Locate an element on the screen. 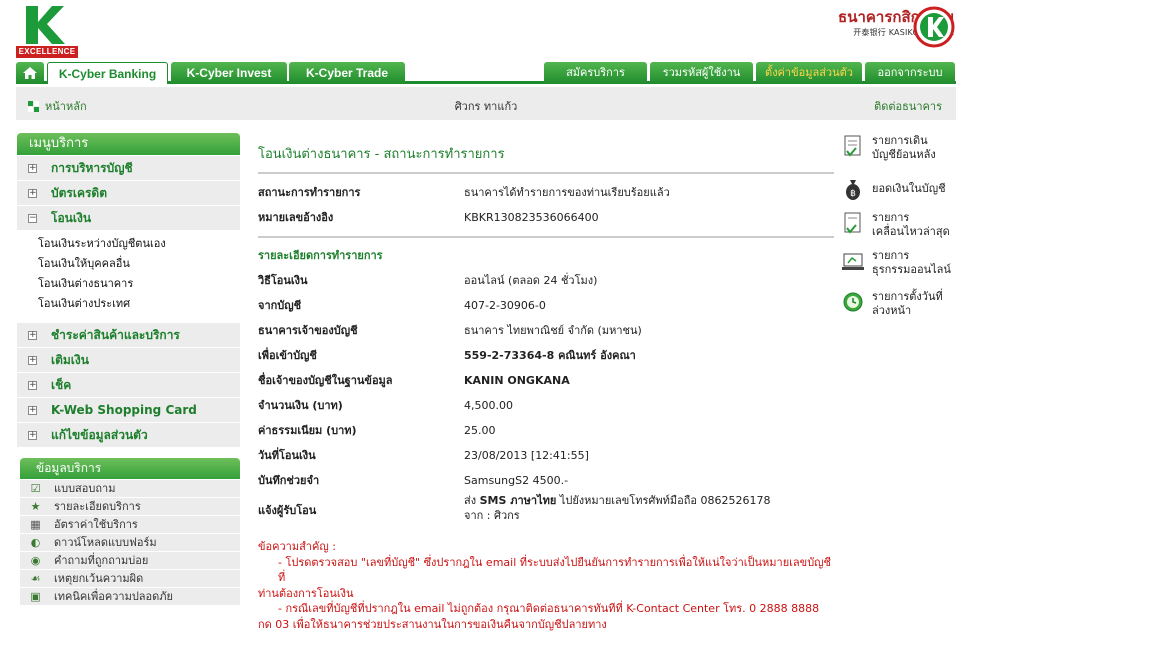 This screenshot has height=648, width=1152. quick-link-label: บัญชีย้อนหลัง is located at coordinates (904, 154).